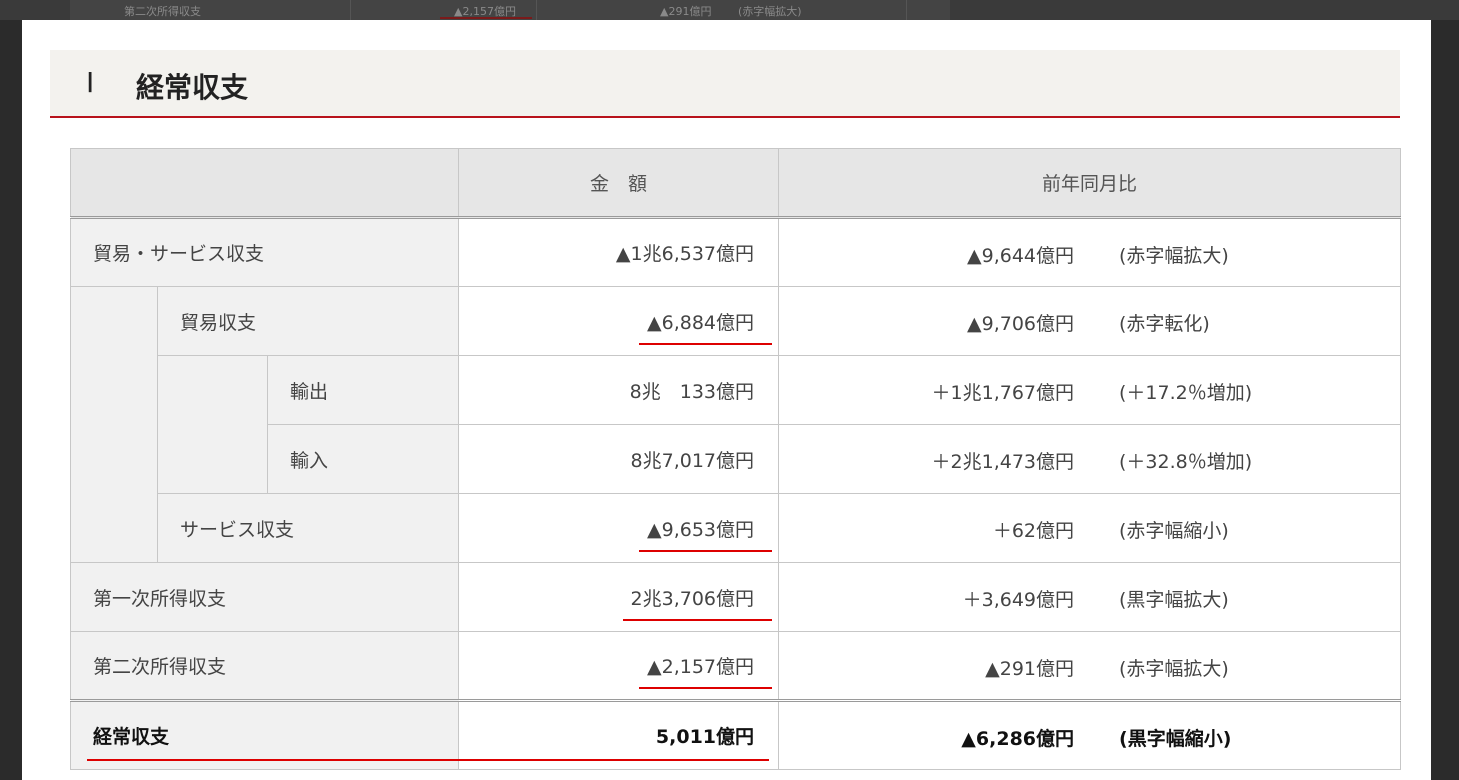  Describe the element at coordinates (705, 326) in the screenshot. I see `row-amount: ▲6,884億円` at that location.